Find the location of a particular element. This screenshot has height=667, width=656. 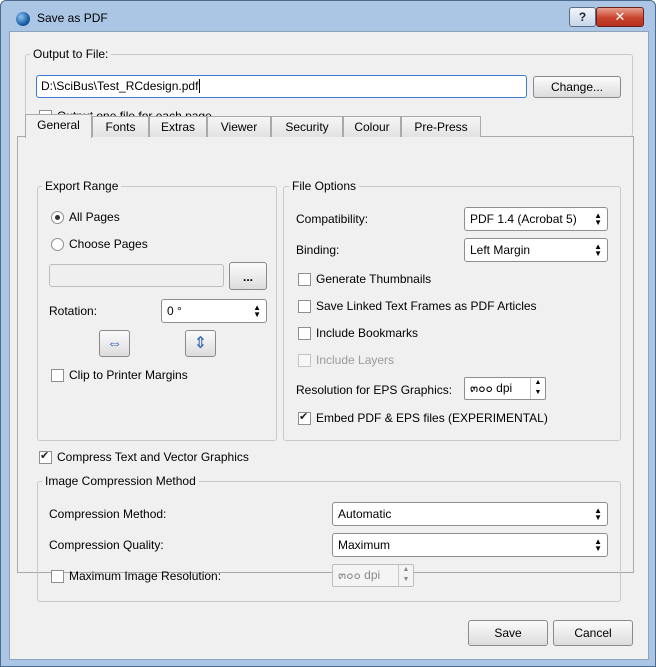

window-title: Save as PDF is located at coordinates (72, 18).